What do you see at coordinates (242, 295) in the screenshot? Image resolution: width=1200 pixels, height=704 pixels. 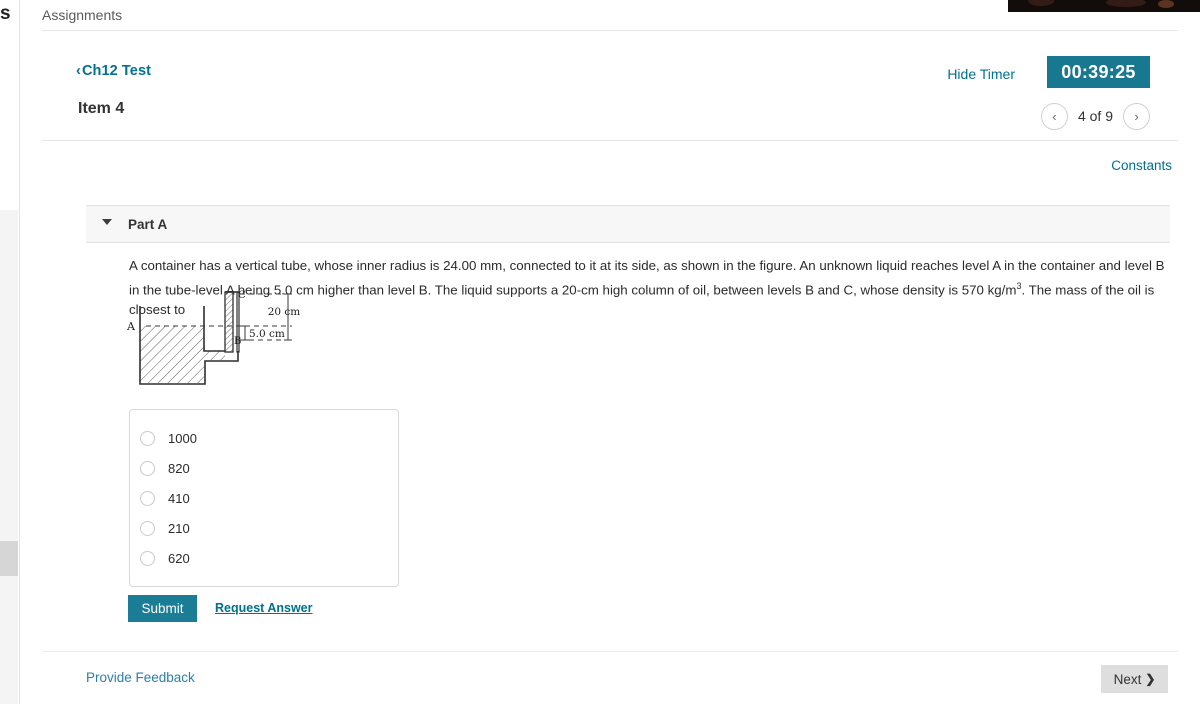 I see `figure-label-c: C` at bounding box center [242, 295].